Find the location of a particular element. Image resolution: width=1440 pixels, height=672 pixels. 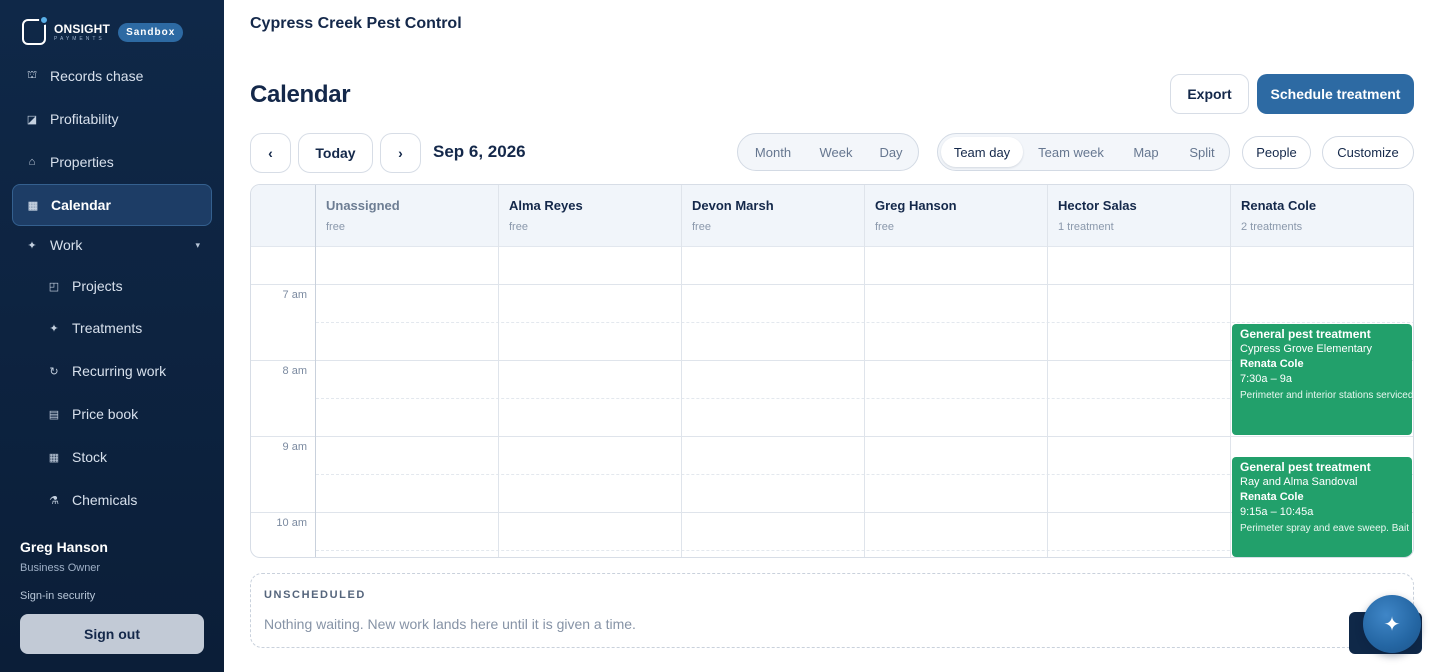

view-team-day-tab: Team day is located at coordinates (982, 152).